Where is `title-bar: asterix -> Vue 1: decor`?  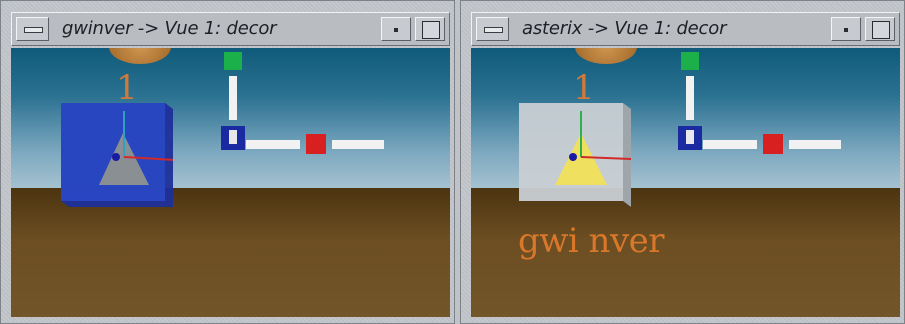 title-bar: asterix -> Vue 1: decor is located at coordinates (685, 29).